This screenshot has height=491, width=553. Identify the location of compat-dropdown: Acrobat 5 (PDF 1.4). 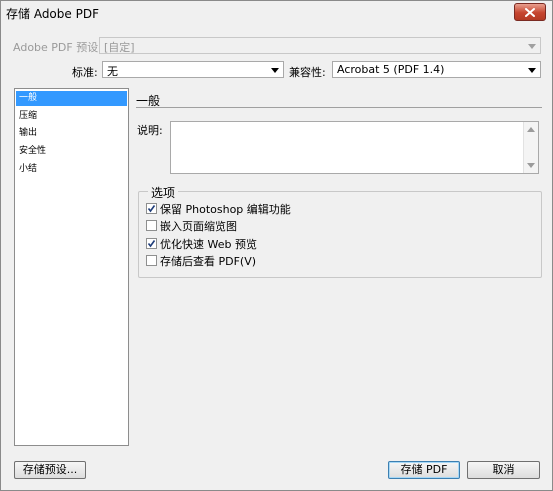
(436, 69).